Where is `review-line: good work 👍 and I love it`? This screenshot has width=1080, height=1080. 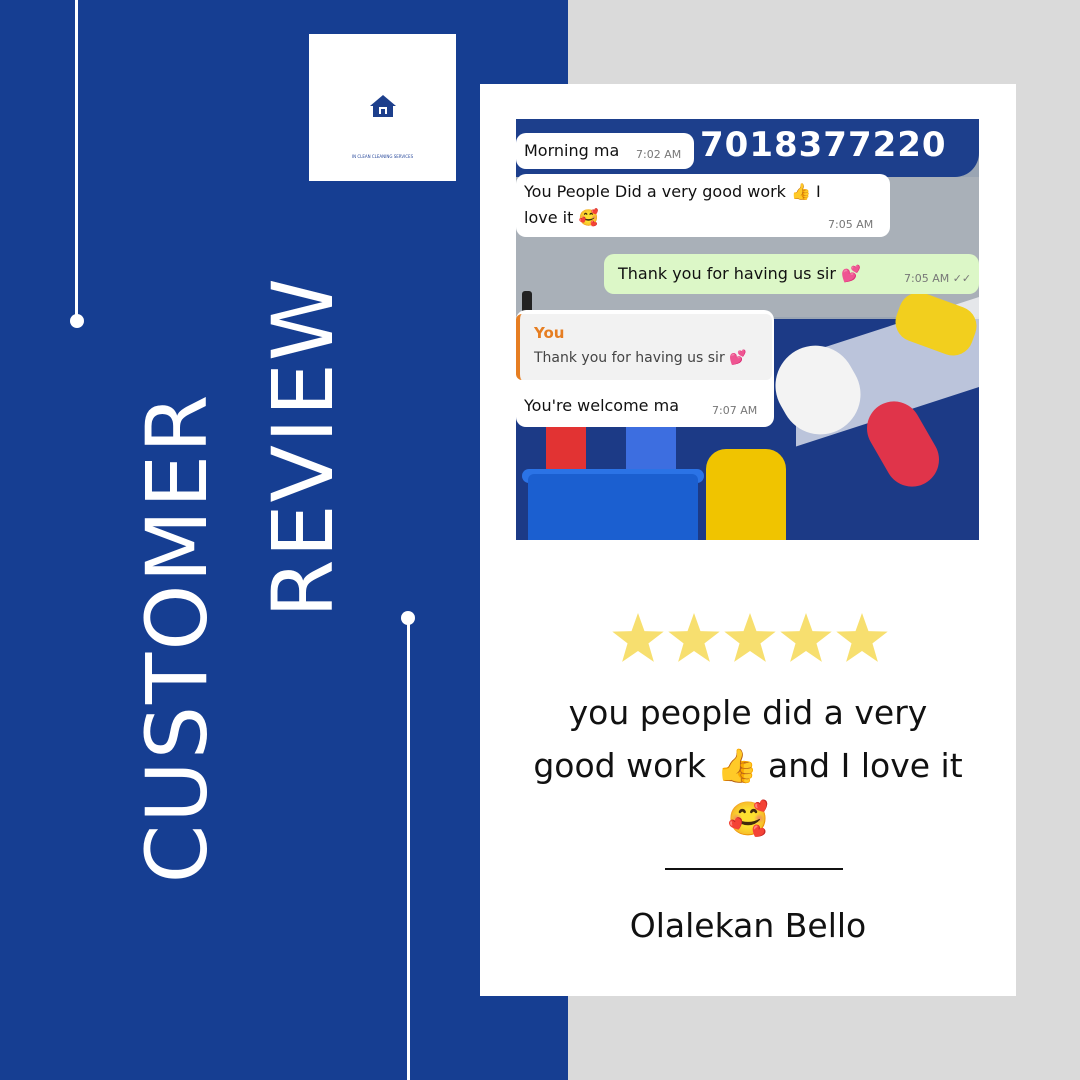 review-line: good work 👍 and I love it is located at coordinates (748, 765).